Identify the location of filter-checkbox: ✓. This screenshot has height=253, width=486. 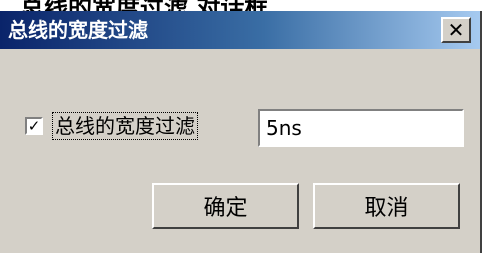
(34, 126).